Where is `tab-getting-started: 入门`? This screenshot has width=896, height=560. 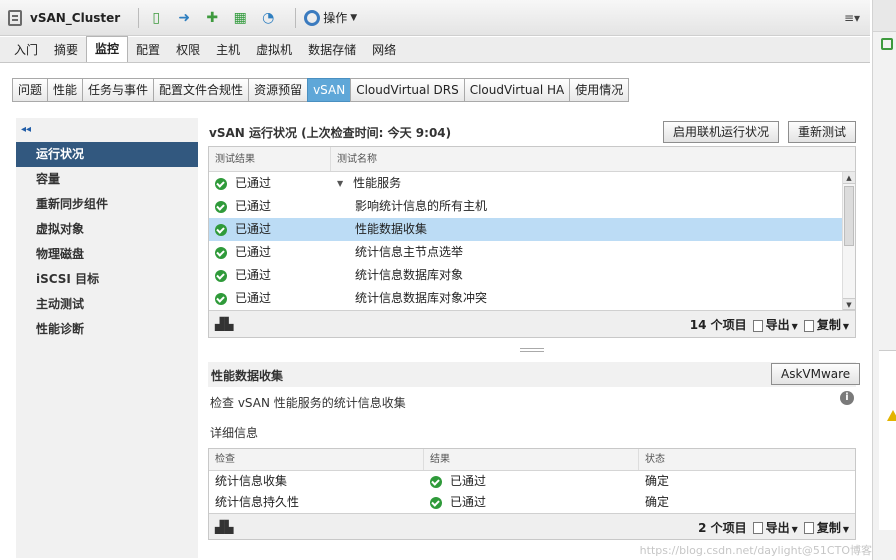 tab-getting-started: 入门 is located at coordinates (26, 50).